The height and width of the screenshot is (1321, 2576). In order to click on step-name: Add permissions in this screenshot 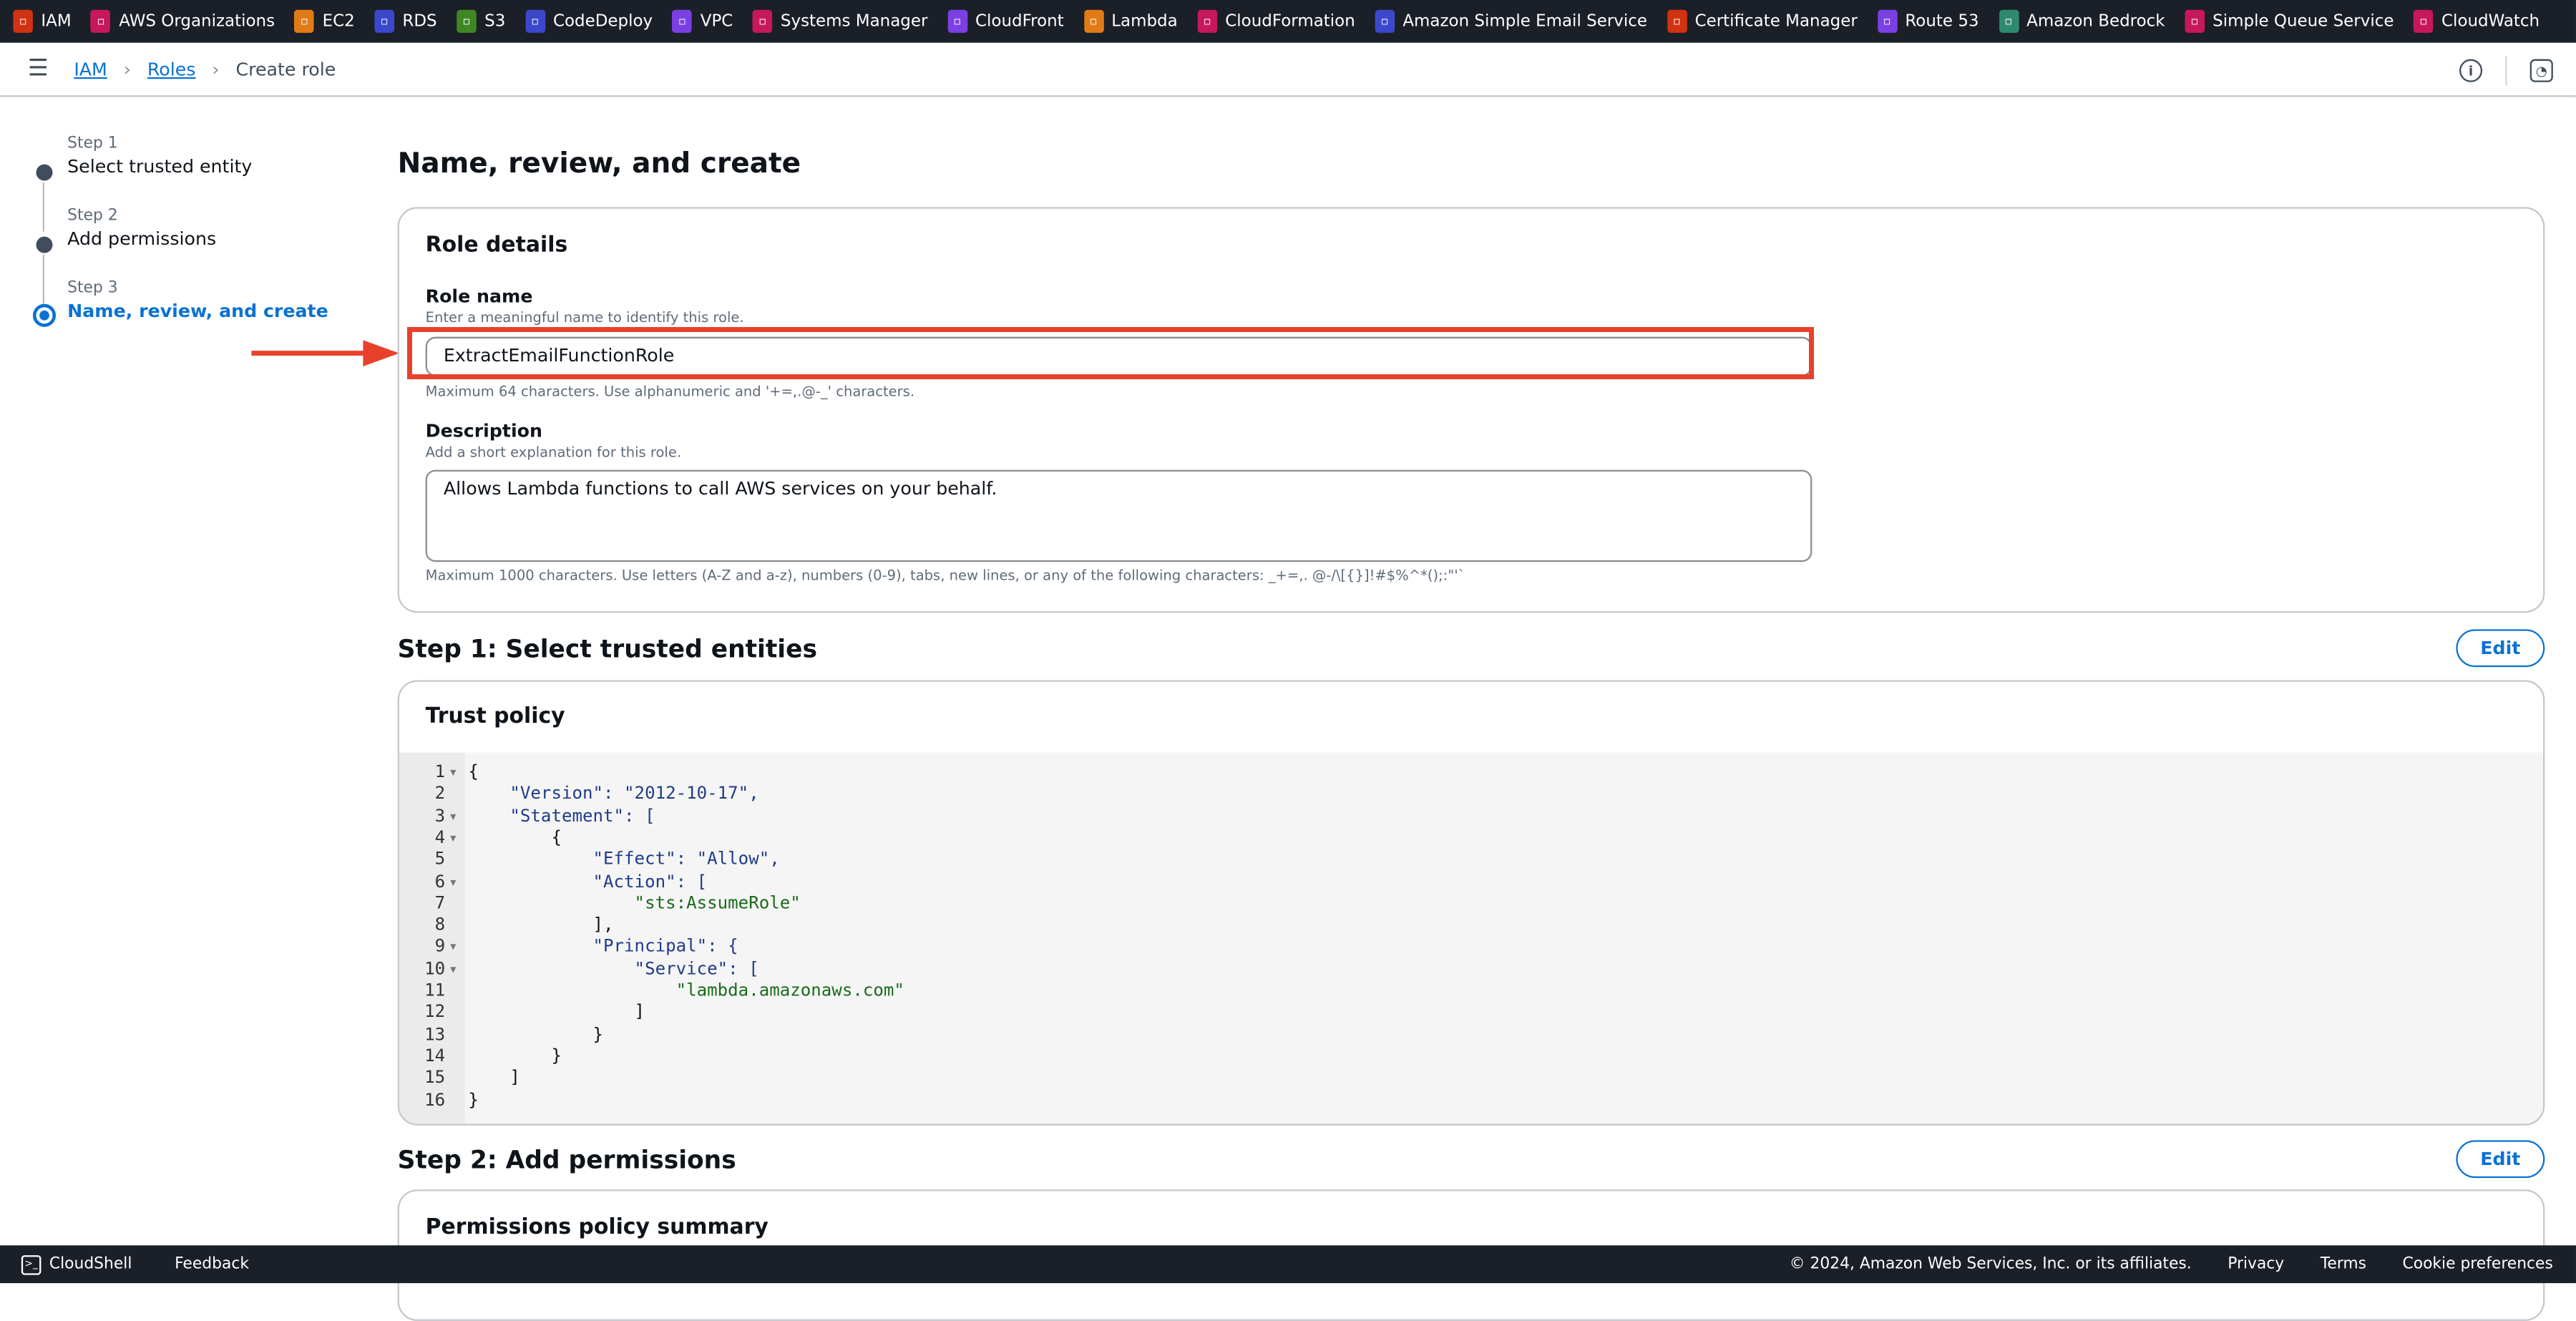, I will do `click(142, 239)`.